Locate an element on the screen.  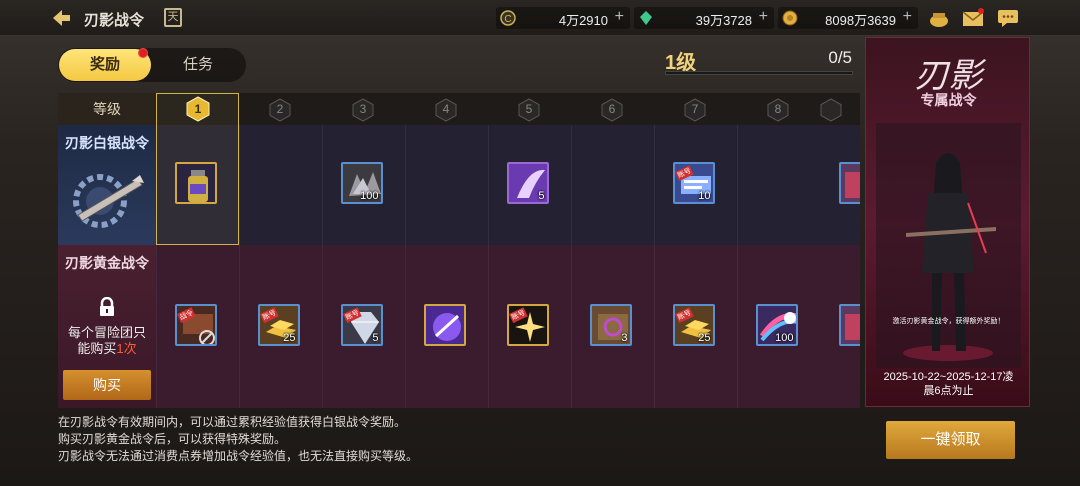
chat-icon is located at coordinates (1008, 18).